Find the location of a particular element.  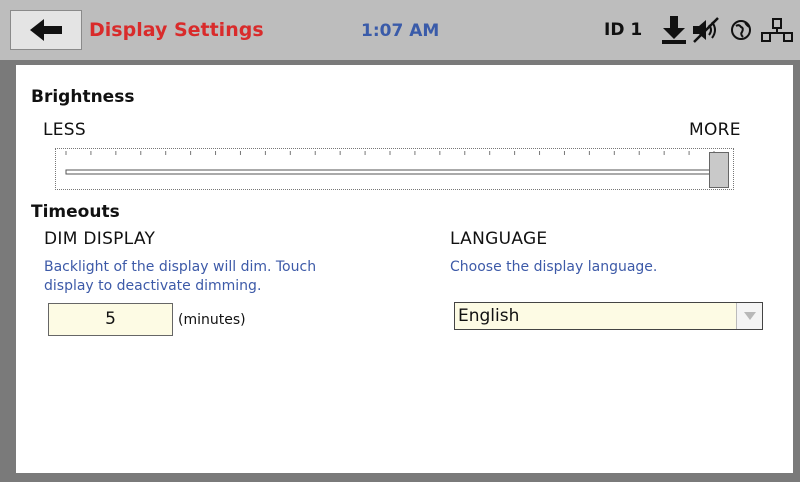

network-icon is located at coordinates (777, 30).